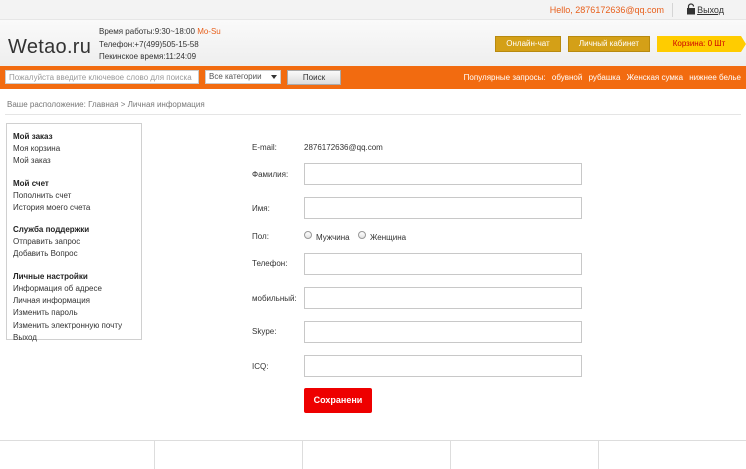  What do you see at coordinates (270, 174) in the screenshot?
I see `lastname-label: Фамилия:` at bounding box center [270, 174].